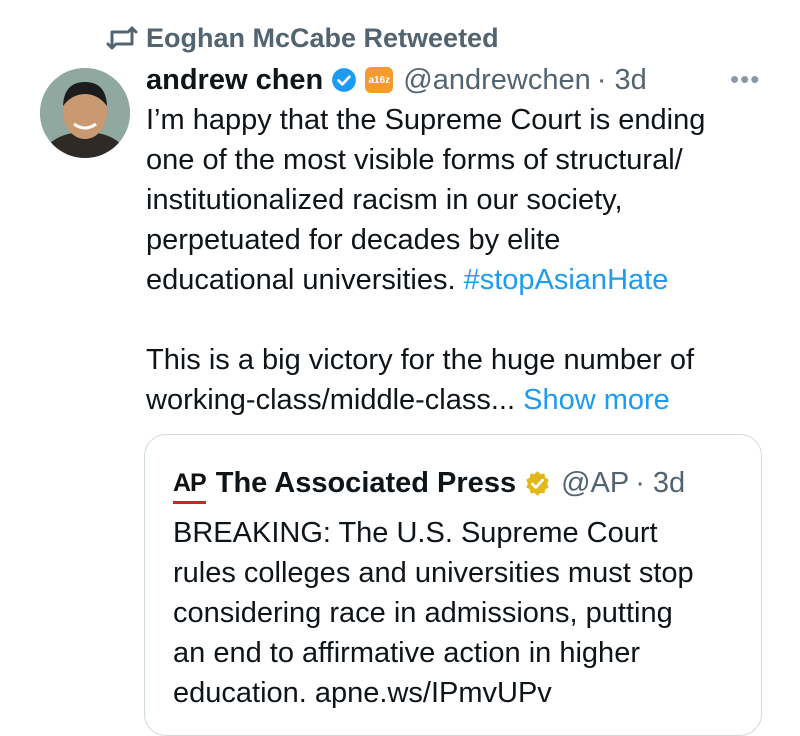  I want to click on avatar, so click(85, 113).